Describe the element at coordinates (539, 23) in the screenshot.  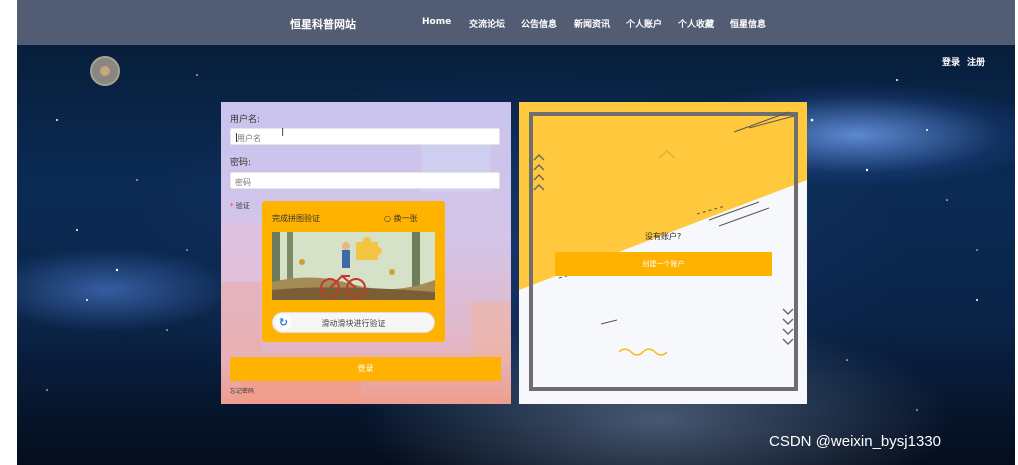
I see `nav-announcements: 公告信息` at that location.